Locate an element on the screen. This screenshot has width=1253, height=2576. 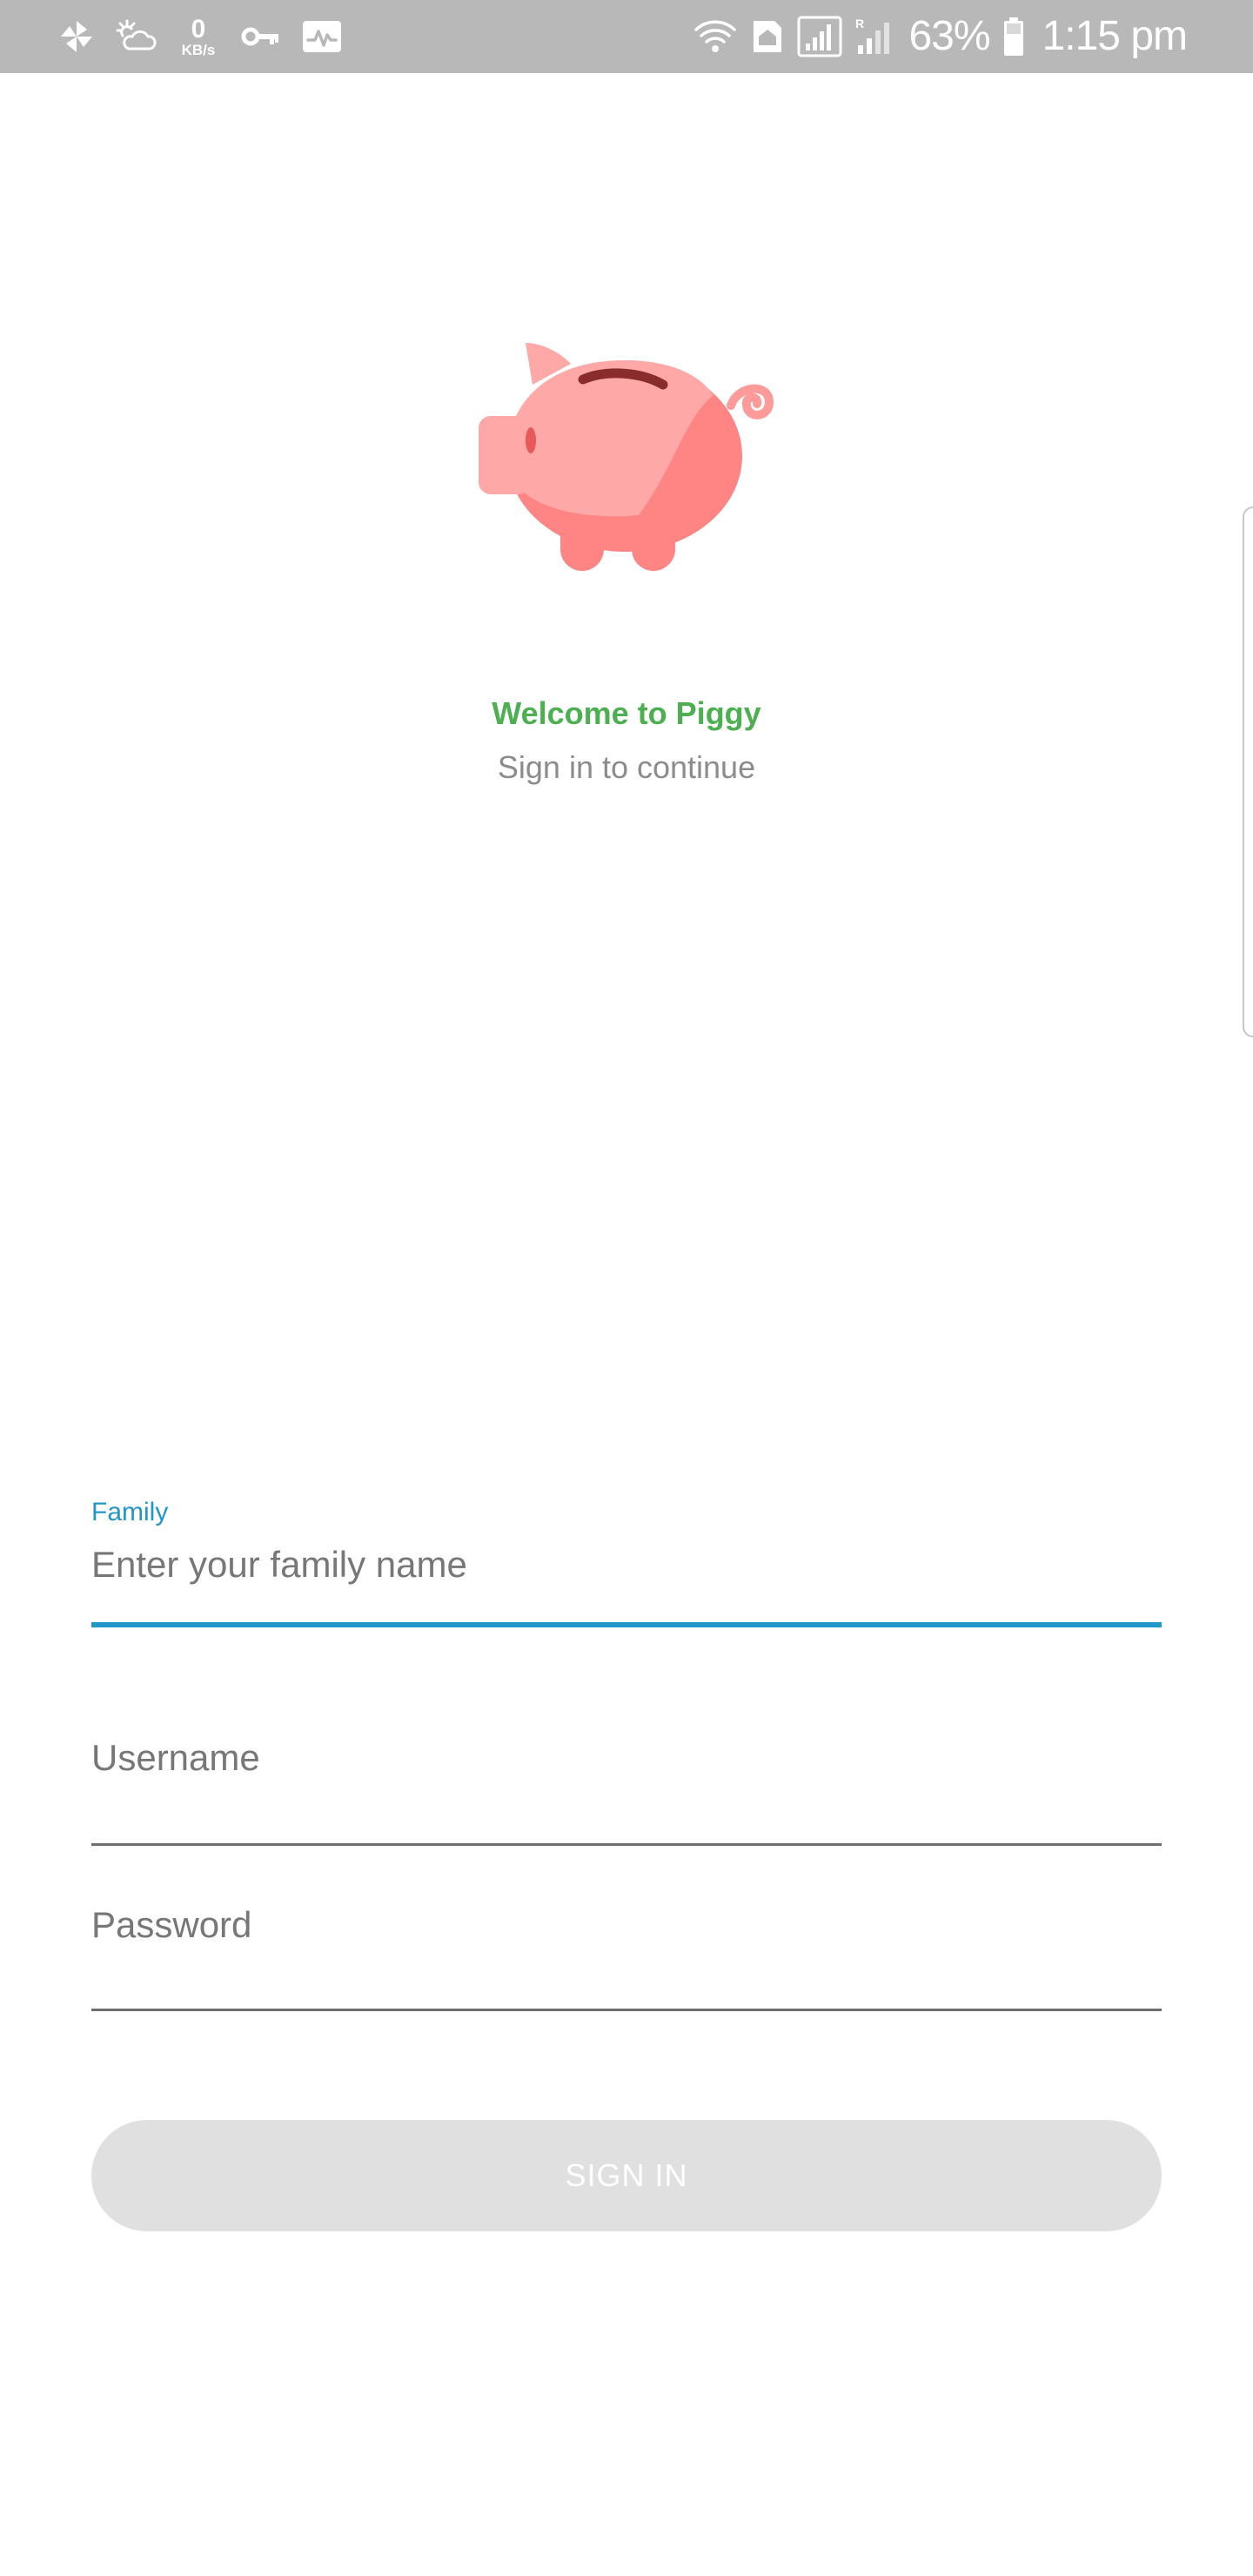
password-underline is located at coordinates (626, 2010).